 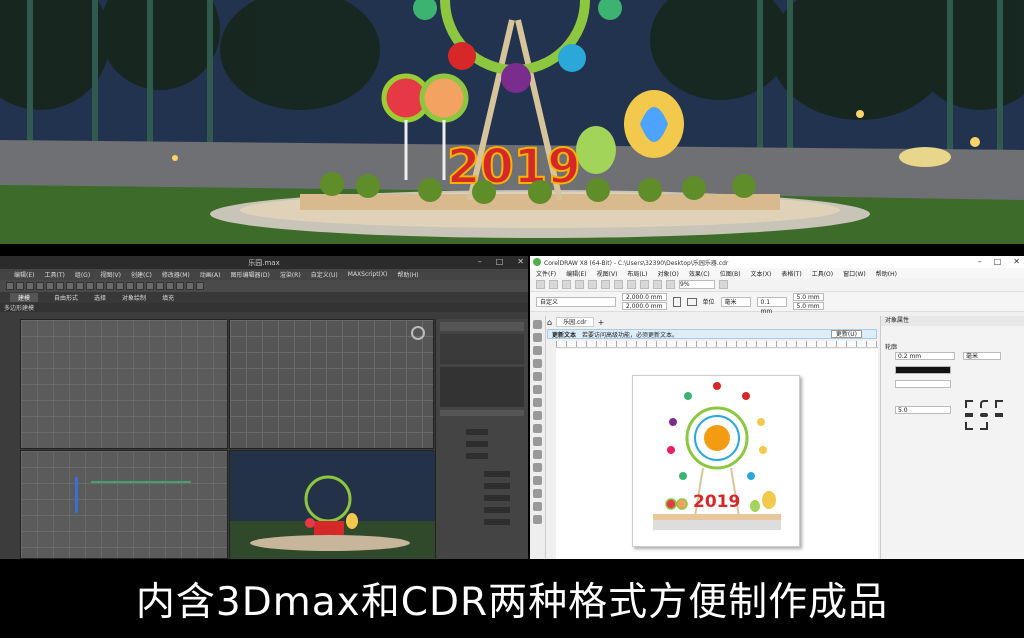 What do you see at coordinates (607, 273) in the screenshot?
I see `cdr-menu-item: 视图(V)` at bounding box center [607, 273].